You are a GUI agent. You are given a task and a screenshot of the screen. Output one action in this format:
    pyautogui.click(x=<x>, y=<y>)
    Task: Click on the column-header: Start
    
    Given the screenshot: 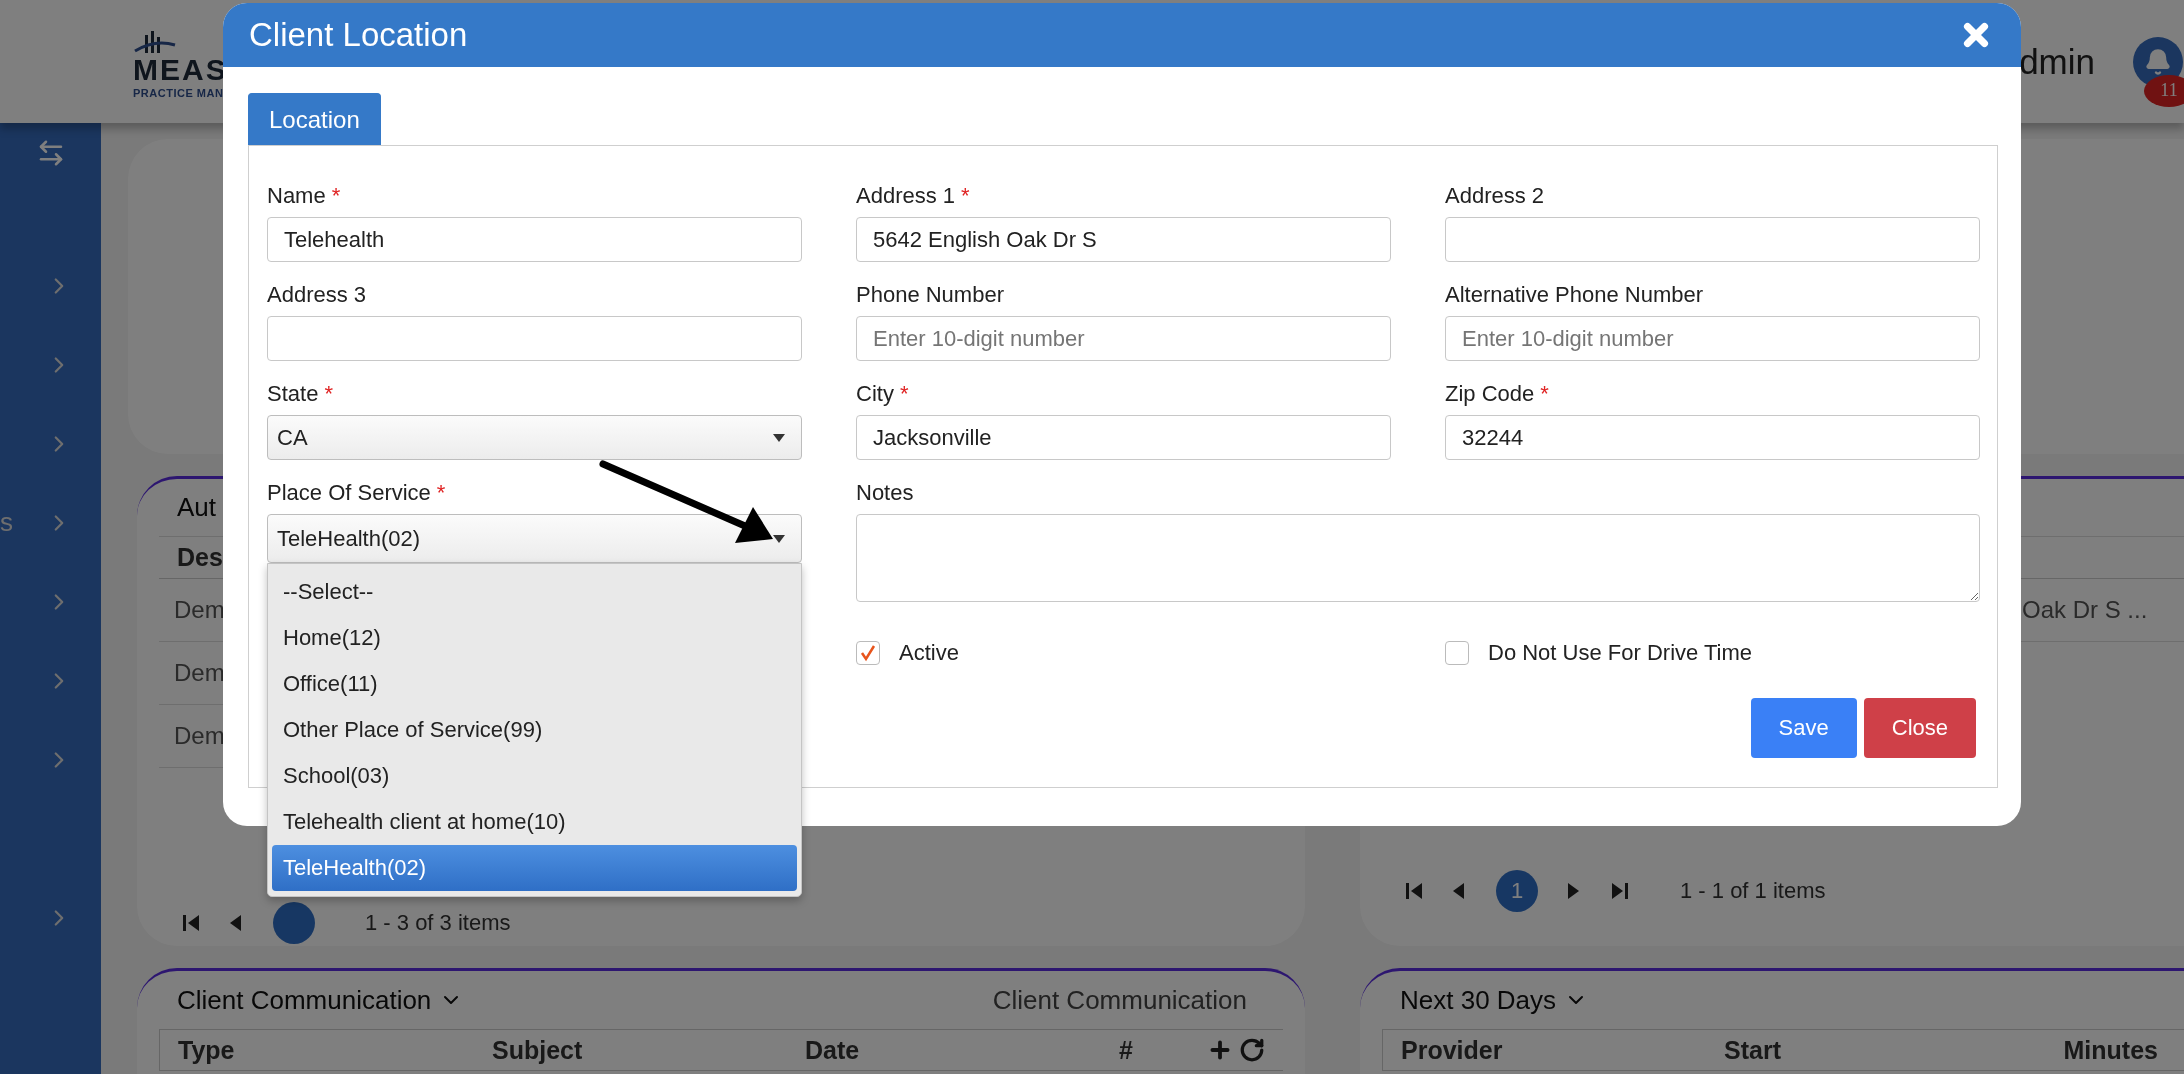 What is the action you would take?
    pyautogui.click(x=1752, y=1050)
    